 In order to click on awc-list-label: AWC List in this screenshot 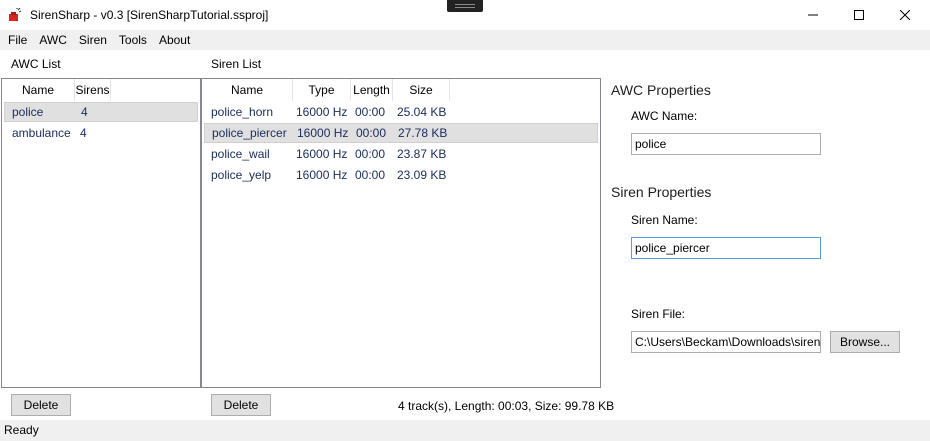, I will do `click(36, 64)`.